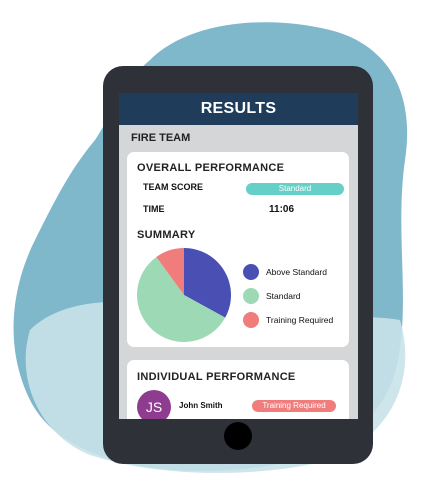 The height and width of the screenshot is (480, 424). Describe the element at coordinates (294, 406) in the screenshot. I see `member-status-badge: Training Required` at that location.